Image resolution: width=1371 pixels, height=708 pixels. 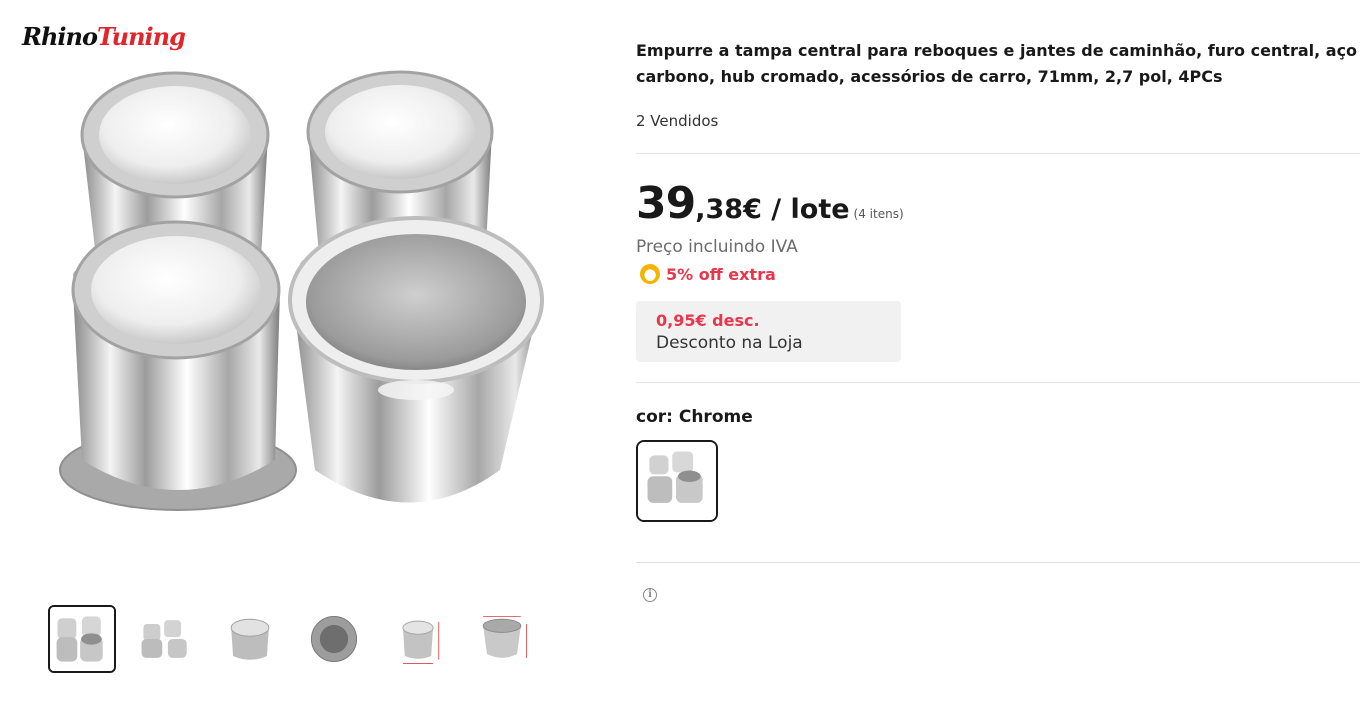 What do you see at coordinates (708, 320) in the screenshot?
I see `coupon-amount: 0,95€ desc.` at bounding box center [708, 320].